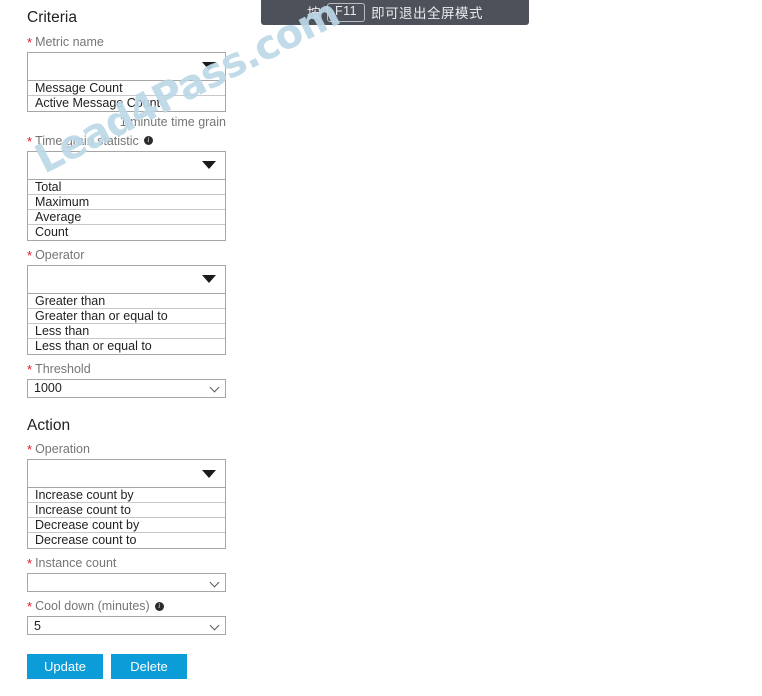  Describe the element at coordinates (126, 474) in the screenshot. I see `operation-input` at that location.